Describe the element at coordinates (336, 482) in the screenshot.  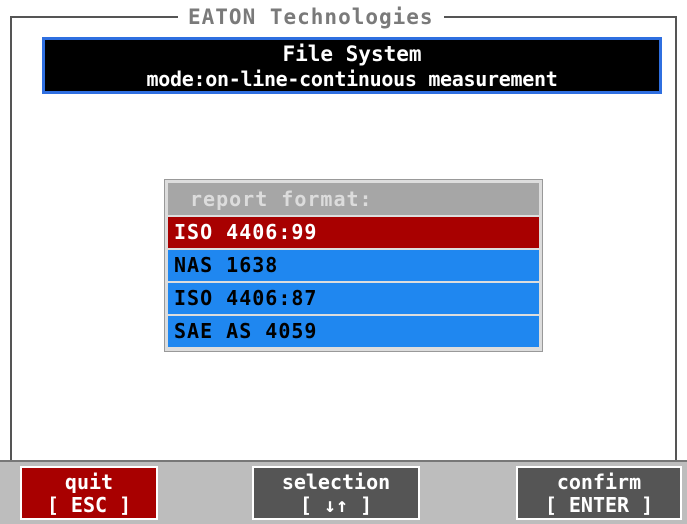
I see `selection-label: selection` at that location.